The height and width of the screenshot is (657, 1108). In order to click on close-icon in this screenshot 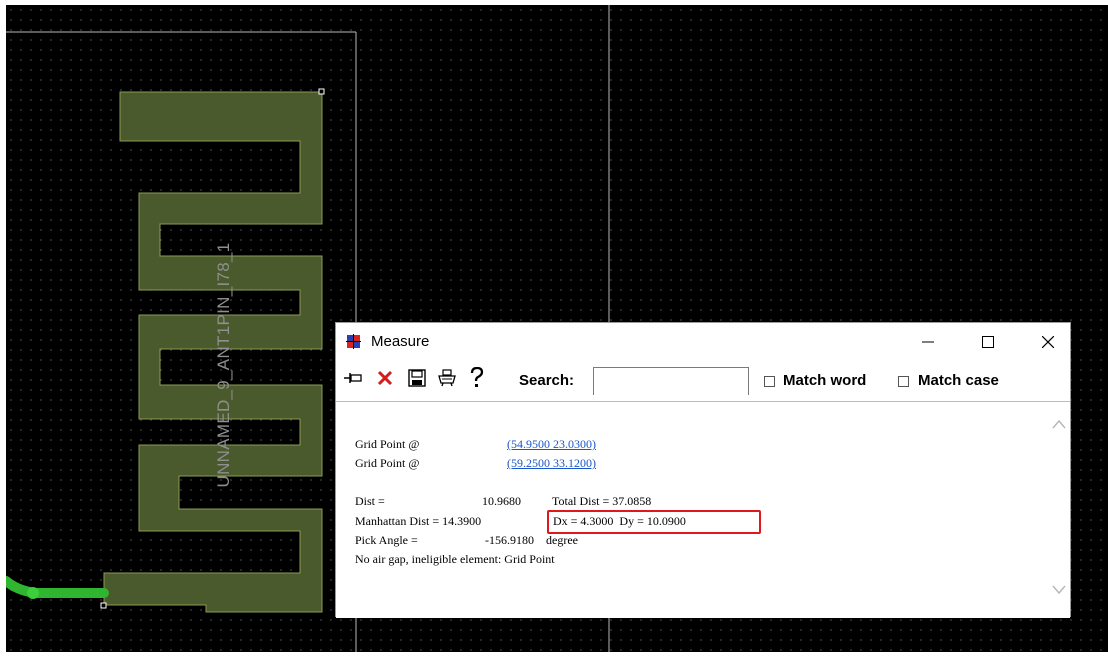, I will do `click(1048, 342)`.